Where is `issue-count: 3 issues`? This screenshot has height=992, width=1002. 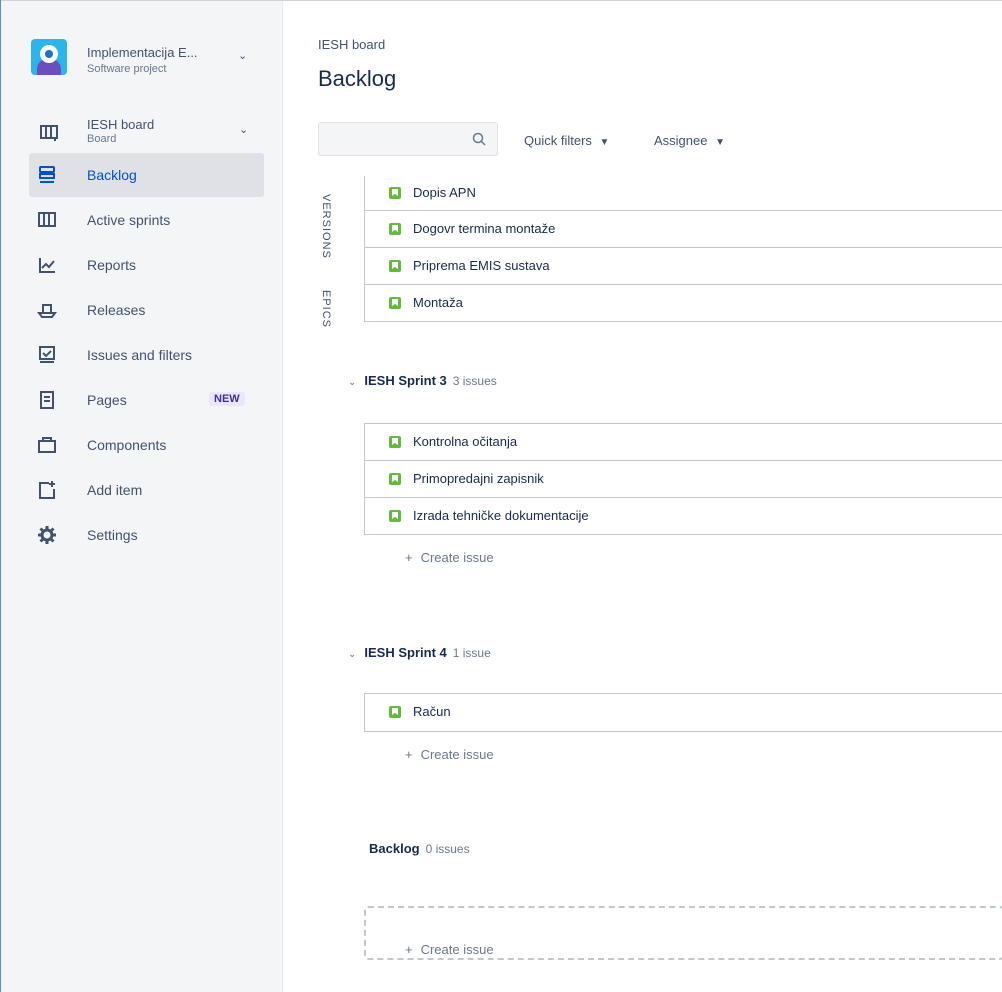 issue-count: 3 issues is located at coordinates (474, 381).